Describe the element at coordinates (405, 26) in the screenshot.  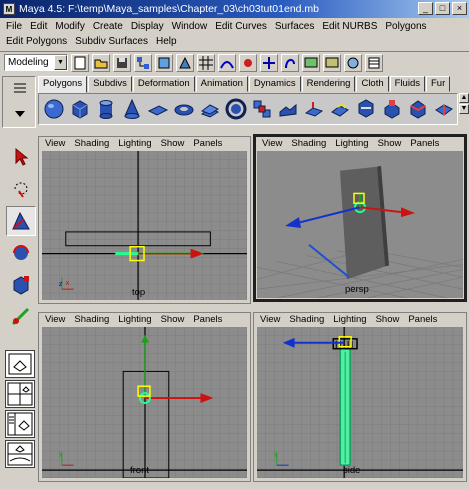
I see `menu-polygons: Polygons` at that location.